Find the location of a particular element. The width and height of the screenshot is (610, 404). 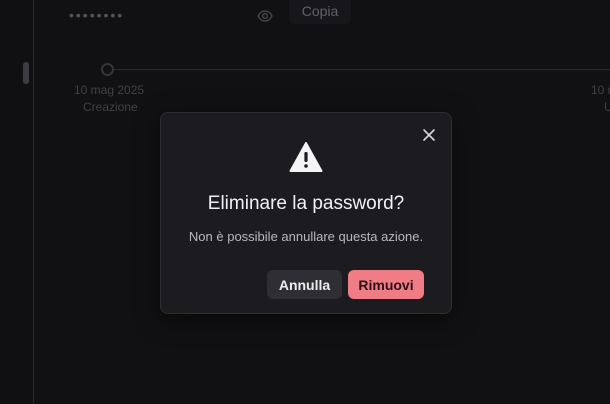

scrollbar-thumb is located at coordinates (26, 73).